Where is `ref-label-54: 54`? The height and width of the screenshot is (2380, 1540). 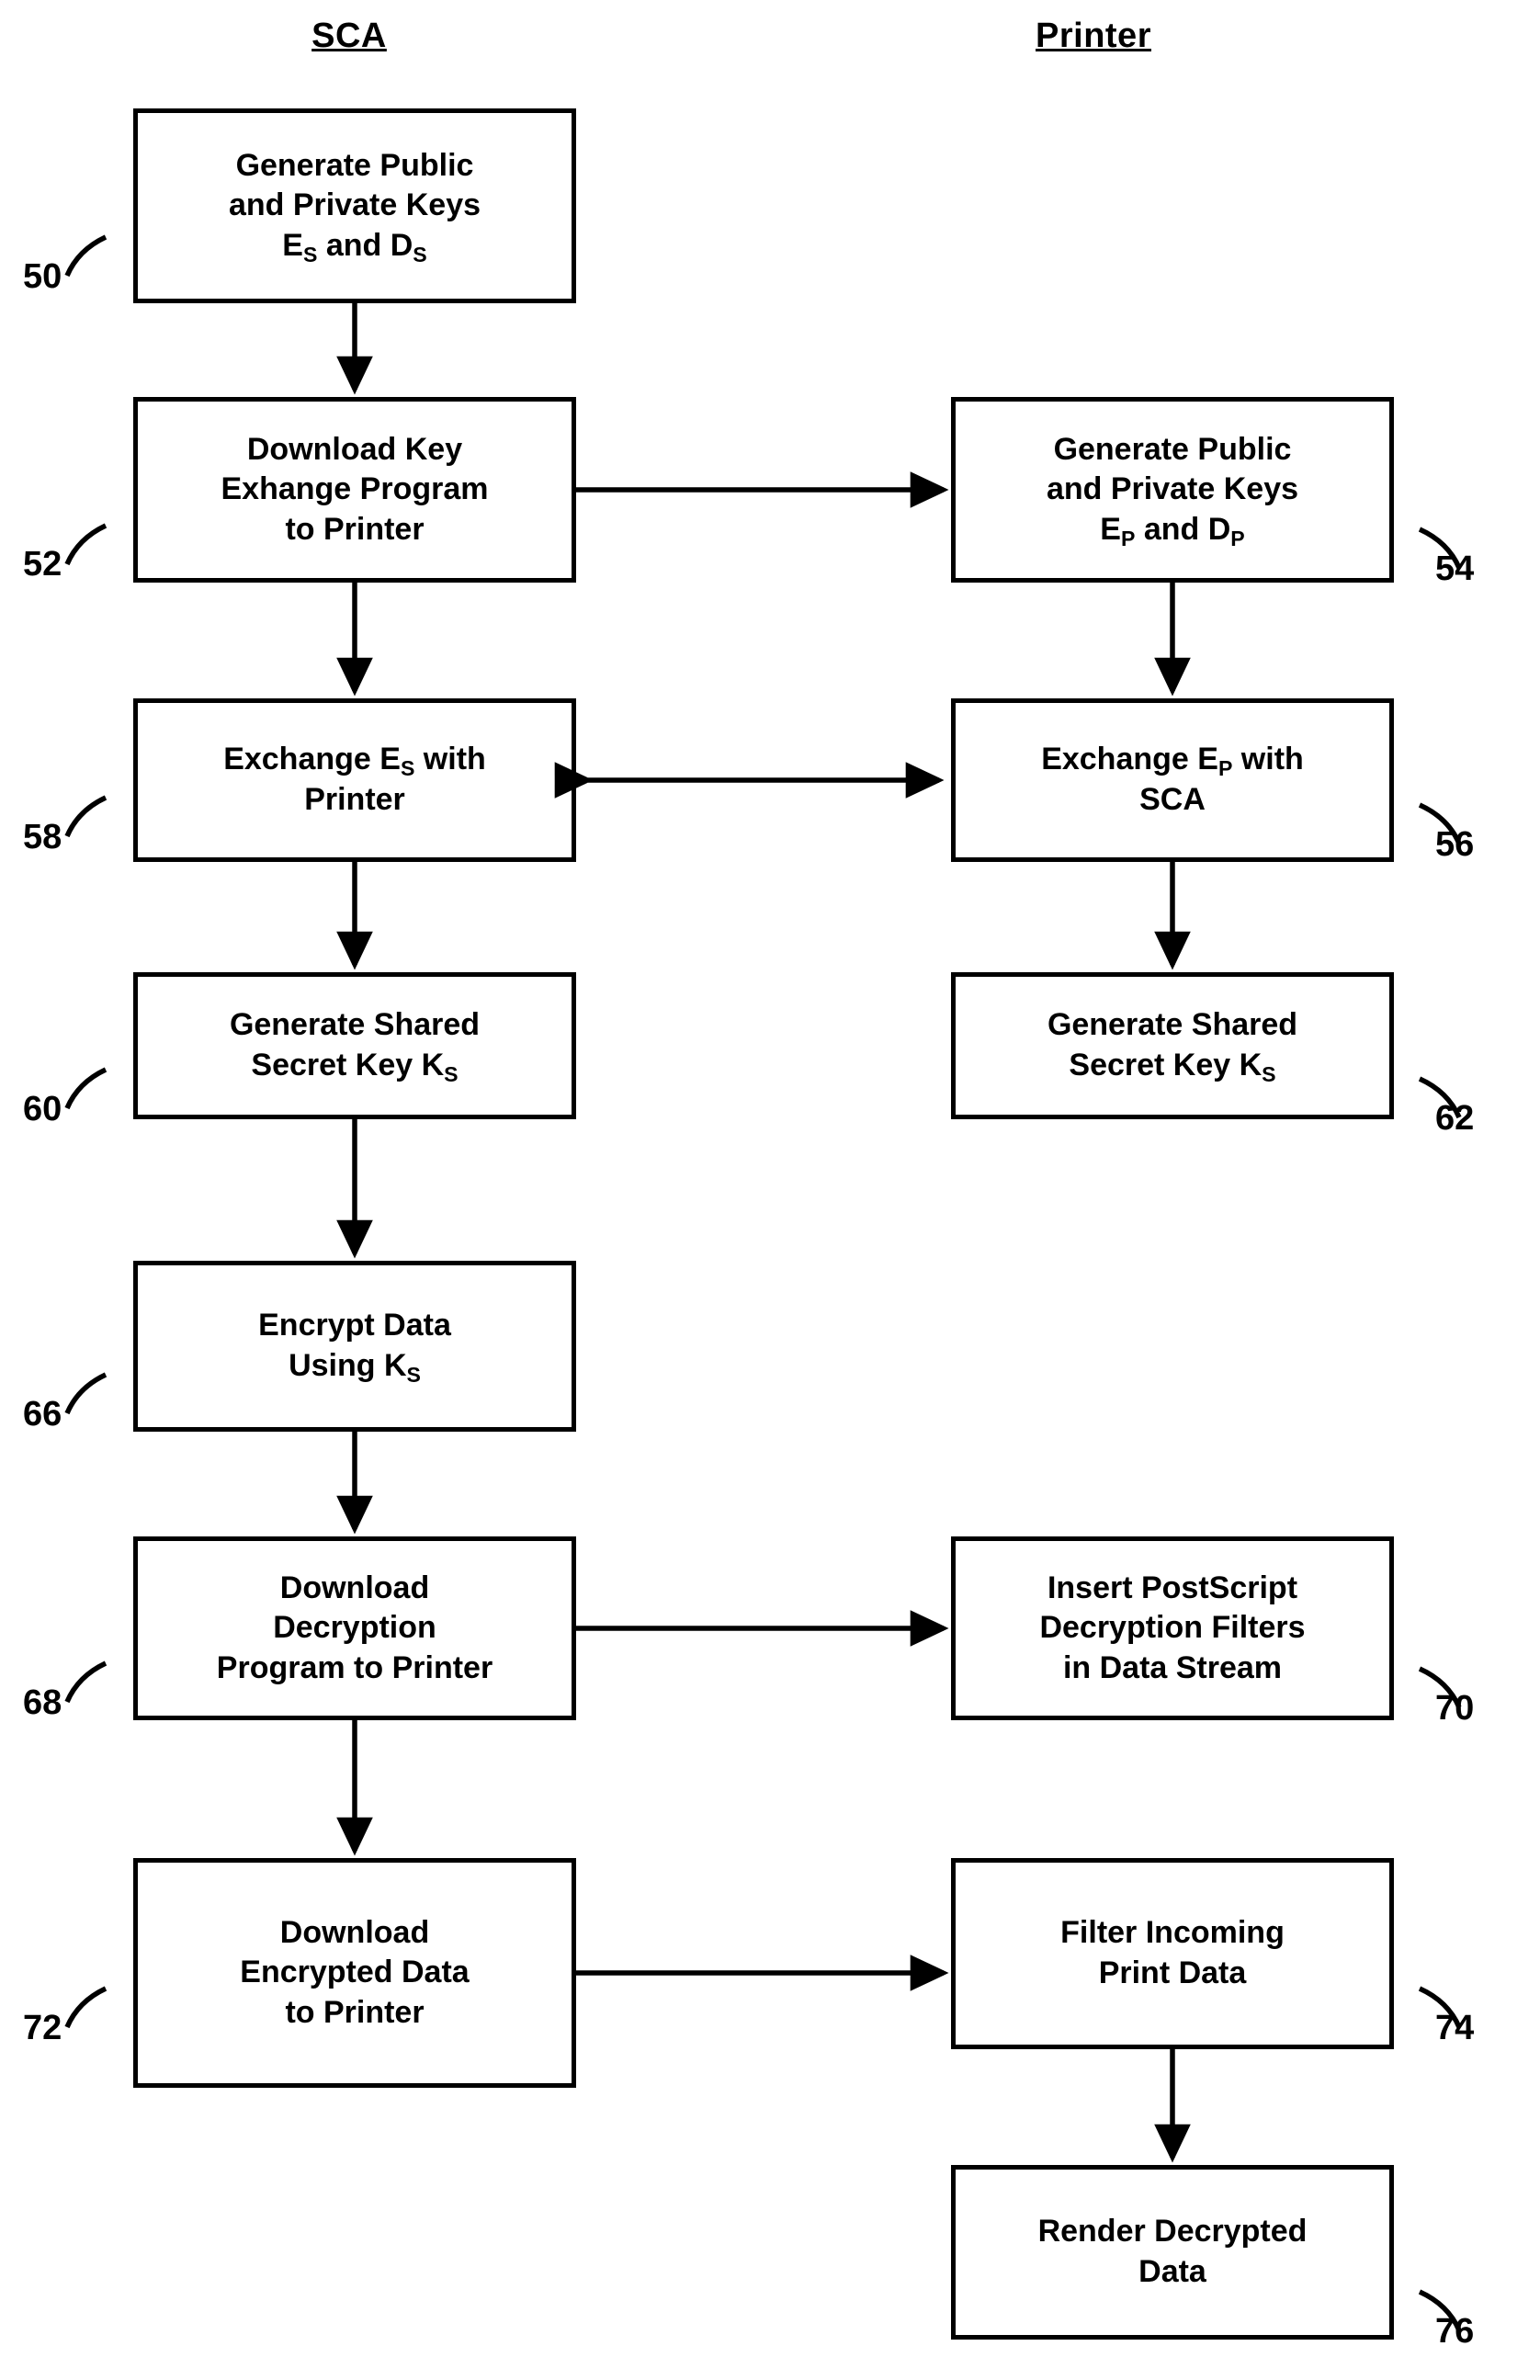 ref-label-54: 54 is located at coordinates (1455, 569).